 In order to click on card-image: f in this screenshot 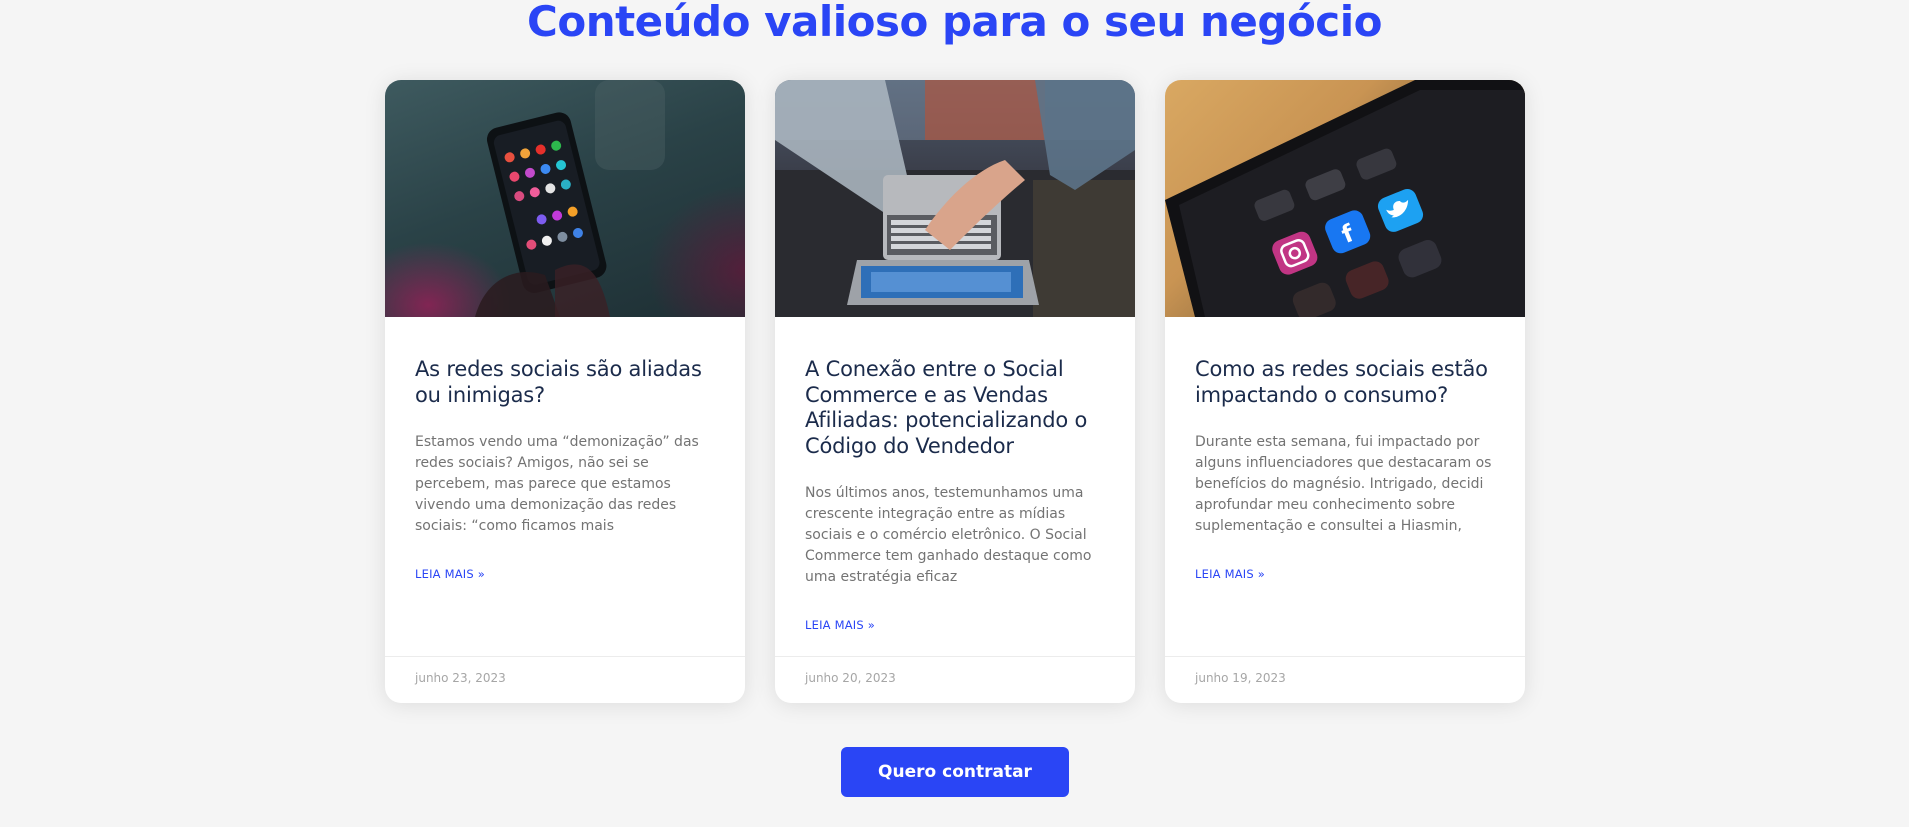, I will do `click(1345, 198)`.